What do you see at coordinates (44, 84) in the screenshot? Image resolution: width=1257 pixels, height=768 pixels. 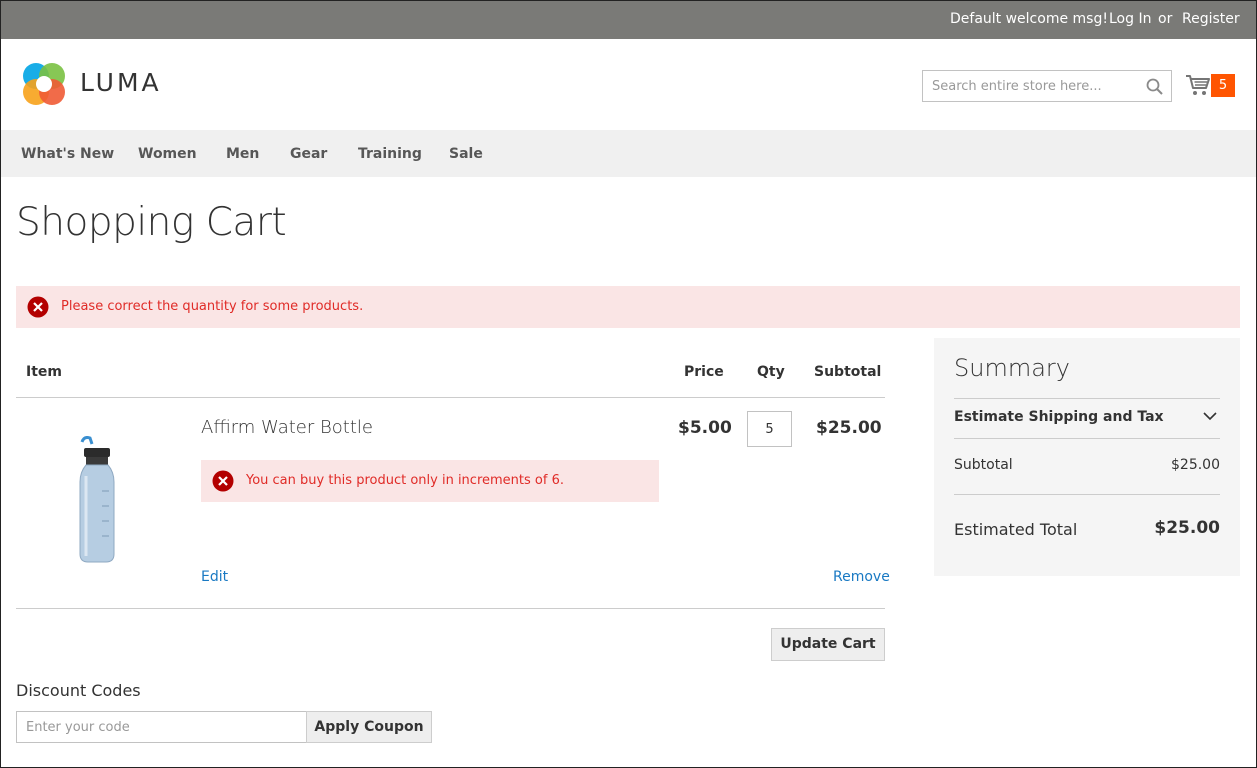 I see `luma-logo-icon` at bounding box center [44, 84].